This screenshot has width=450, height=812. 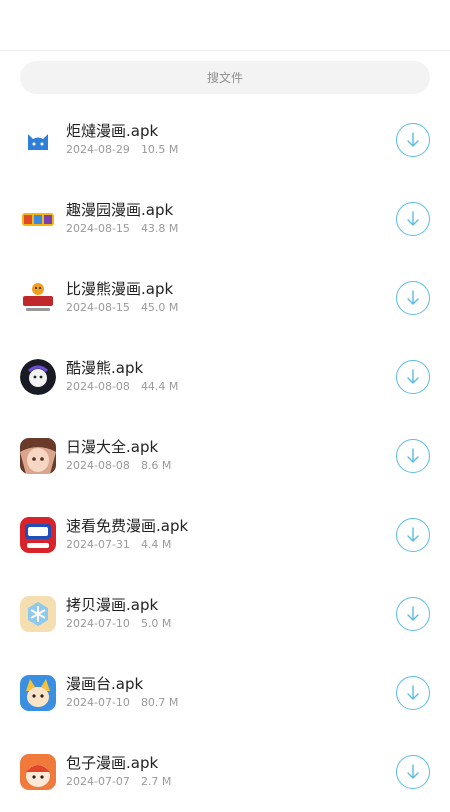 I want to click on list-item: 漫画台.apk 2024-07-10 80.7 M, so click(x=225, y=693).